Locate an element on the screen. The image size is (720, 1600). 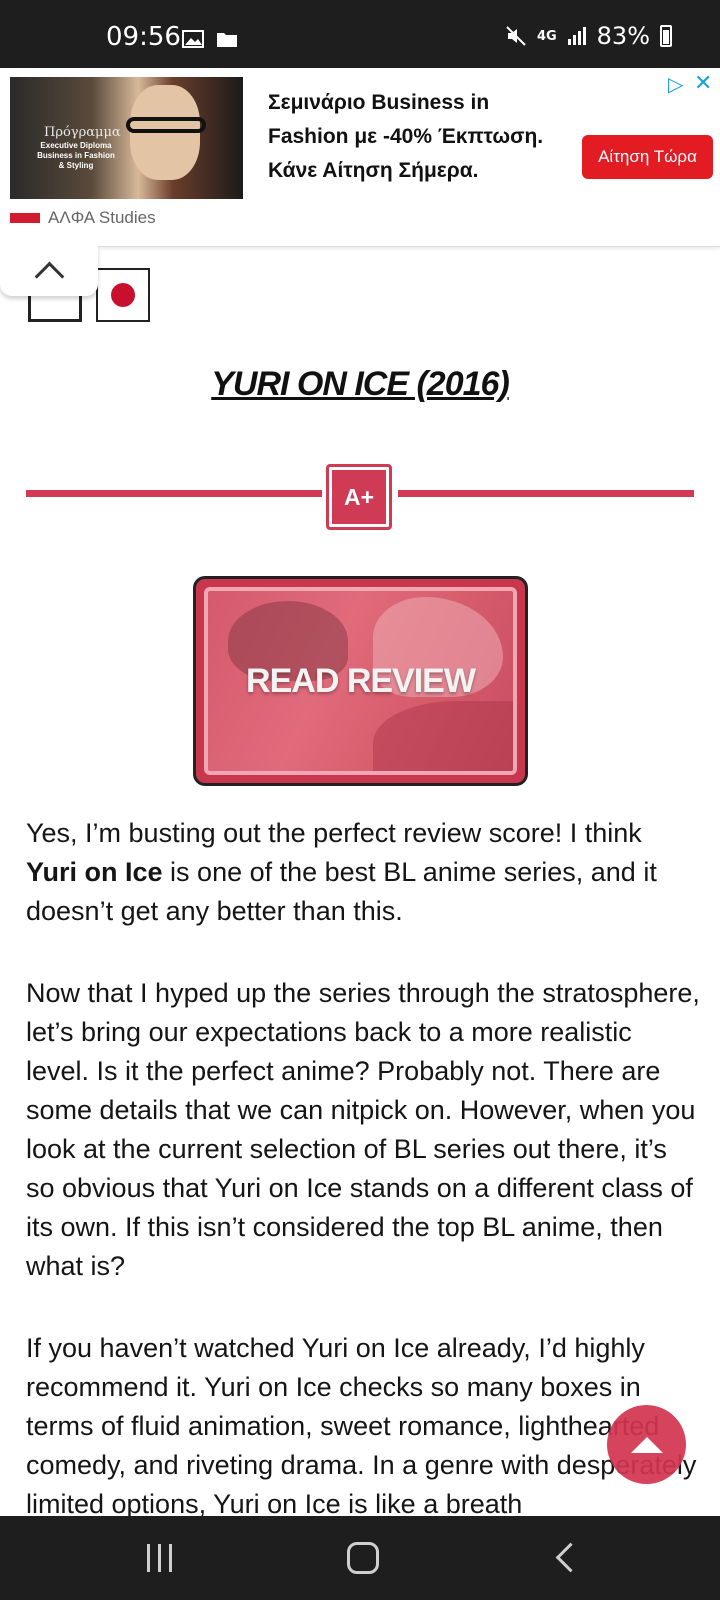
battery-percent: 83% is located at coordinates (623, 36).